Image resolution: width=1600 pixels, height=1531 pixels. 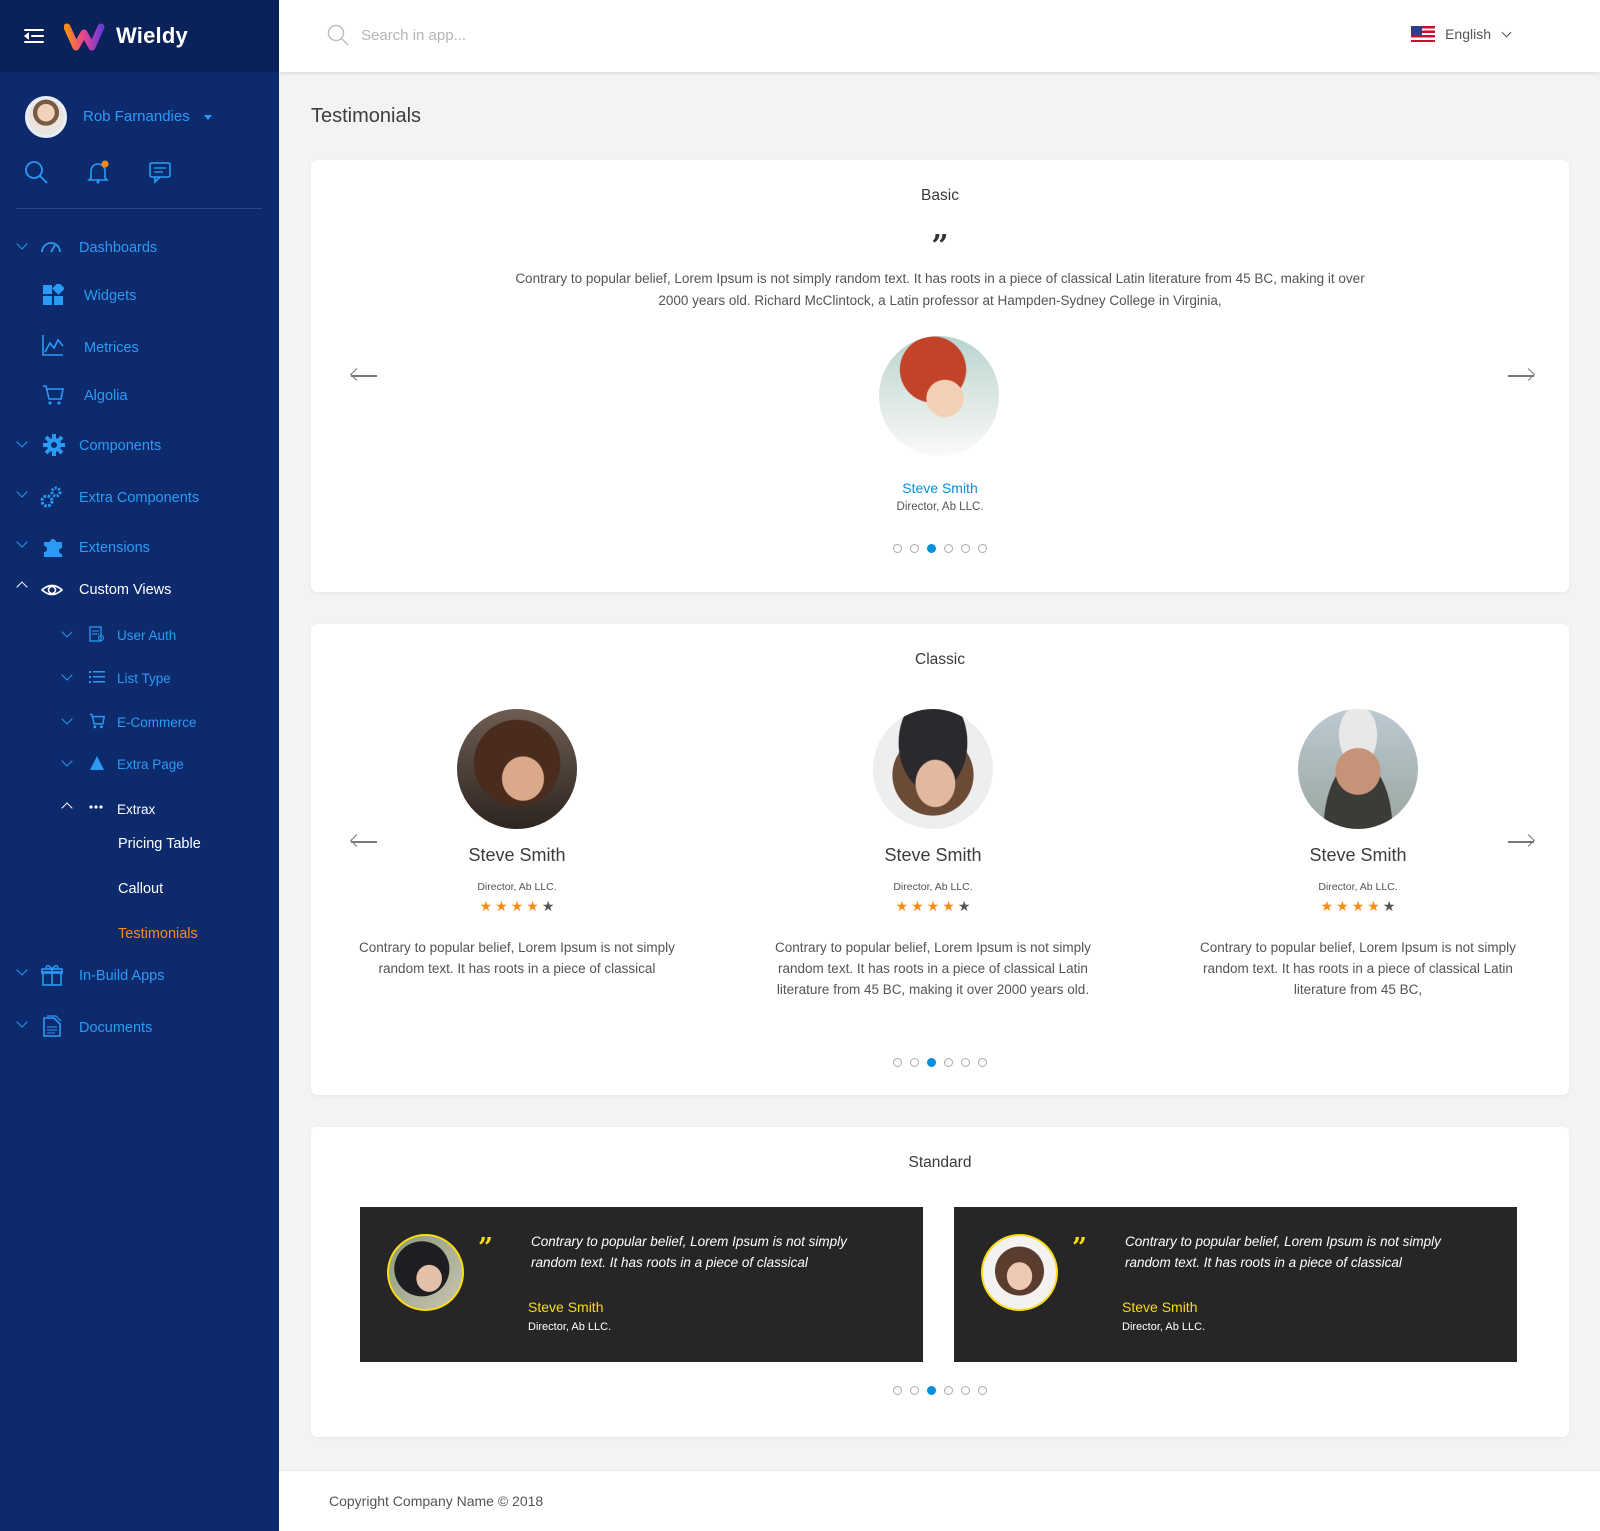 I want to click on sidebar-item-metrices: Metrices, so click(x=139, y=348).